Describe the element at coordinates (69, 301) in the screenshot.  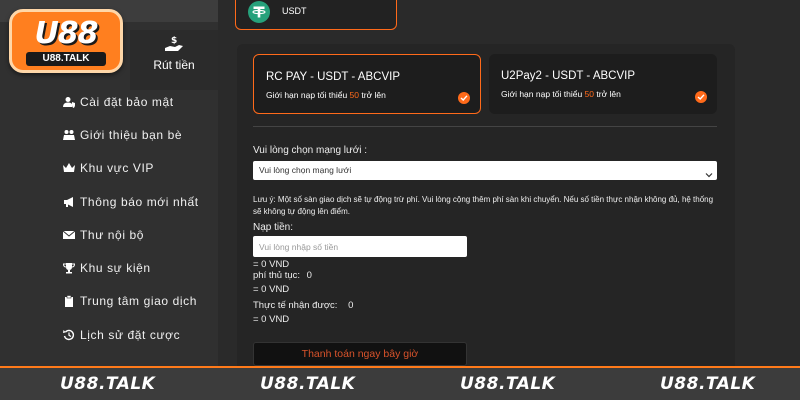
I see `clipboard-icon` at that location.